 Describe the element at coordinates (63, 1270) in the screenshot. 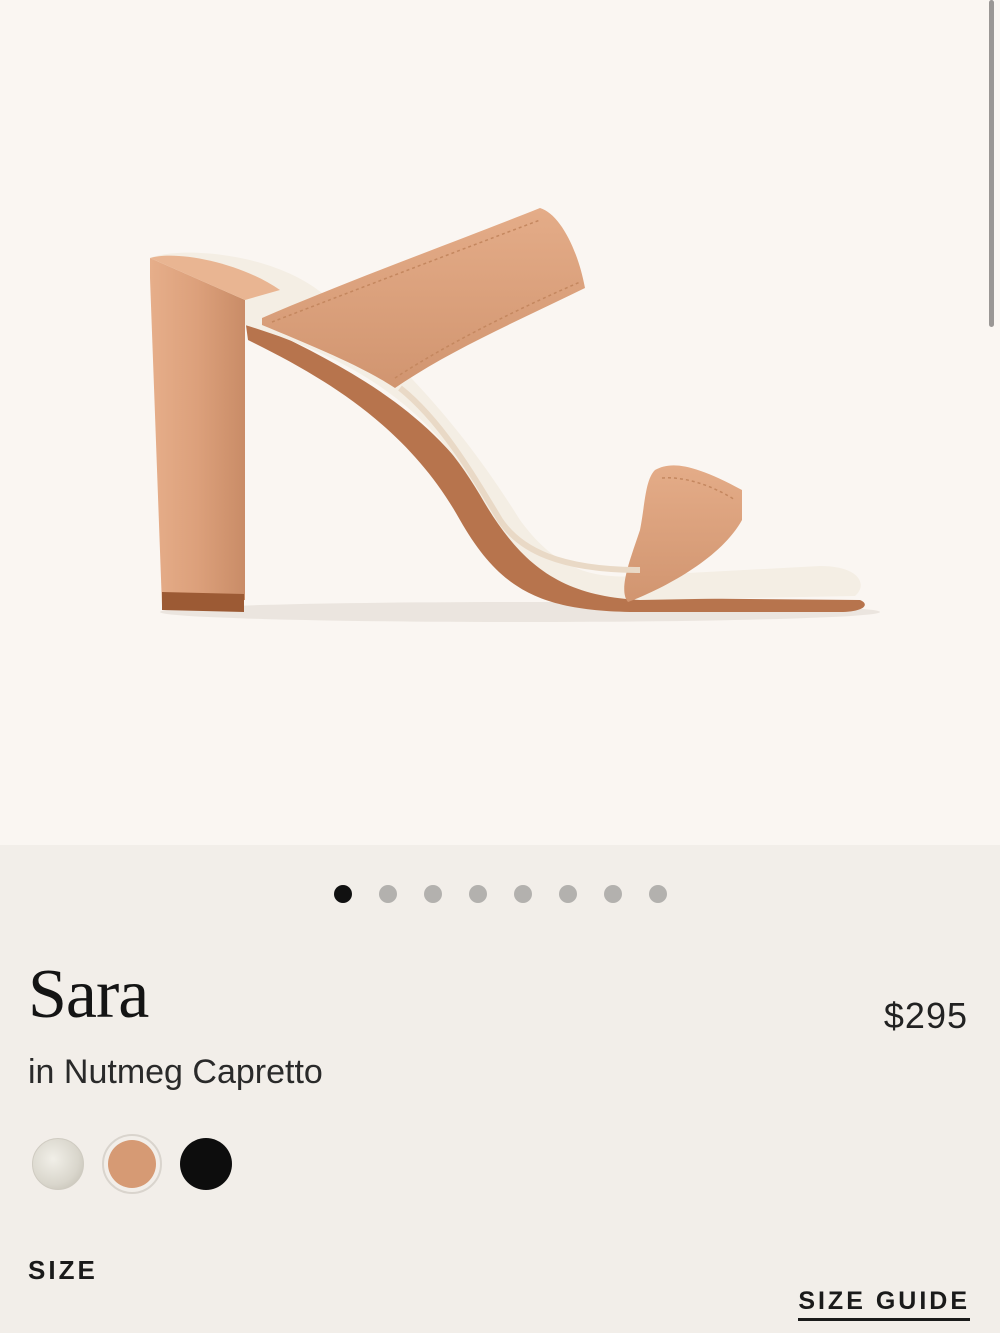

I see `size-label: SIZE` at that location.